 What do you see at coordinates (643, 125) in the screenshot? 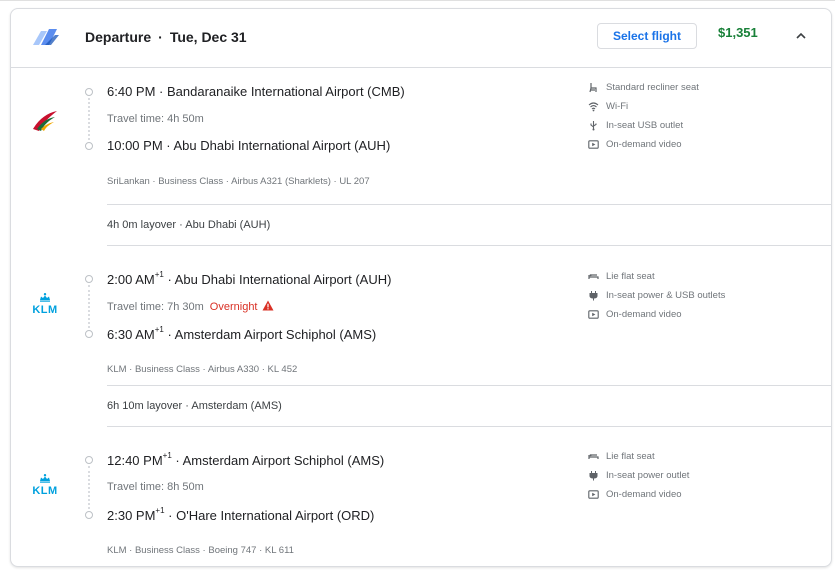
I see `amenity-item: In-seat USB outlet` at bounding box center [643, 125].